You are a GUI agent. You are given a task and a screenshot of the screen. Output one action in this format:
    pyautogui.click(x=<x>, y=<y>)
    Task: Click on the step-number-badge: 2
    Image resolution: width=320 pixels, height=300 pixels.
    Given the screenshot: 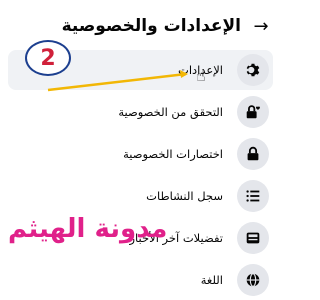 What is the action you would take?
    pyautogui.click(x=48, y=58)
    